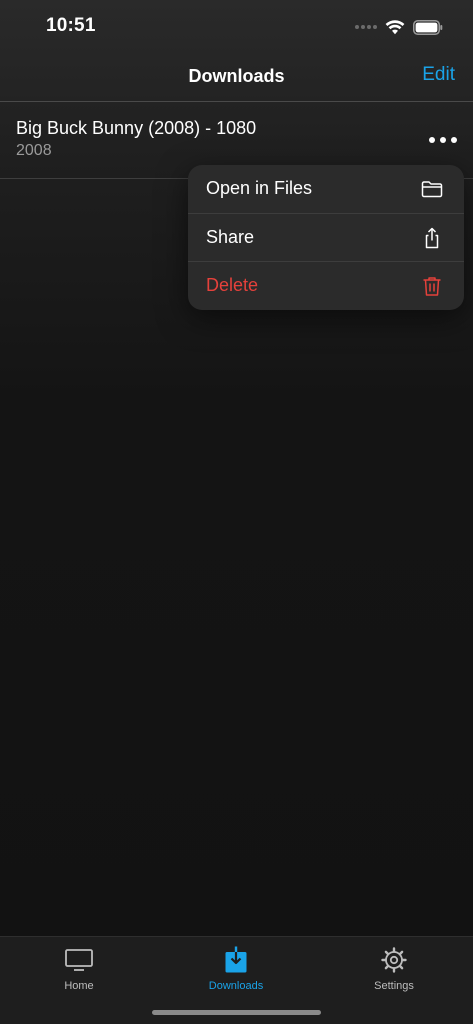 This screenshot has width=473, height=1024. Describe the element at coordinates (432, 286) in the screenshot. I see `trash-icon` at that location.